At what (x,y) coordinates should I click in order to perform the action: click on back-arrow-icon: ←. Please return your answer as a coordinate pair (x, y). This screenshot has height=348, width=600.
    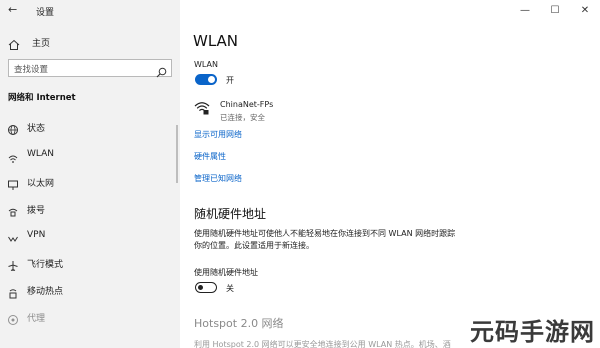
    Looking at the image, I should click on (14, 10).